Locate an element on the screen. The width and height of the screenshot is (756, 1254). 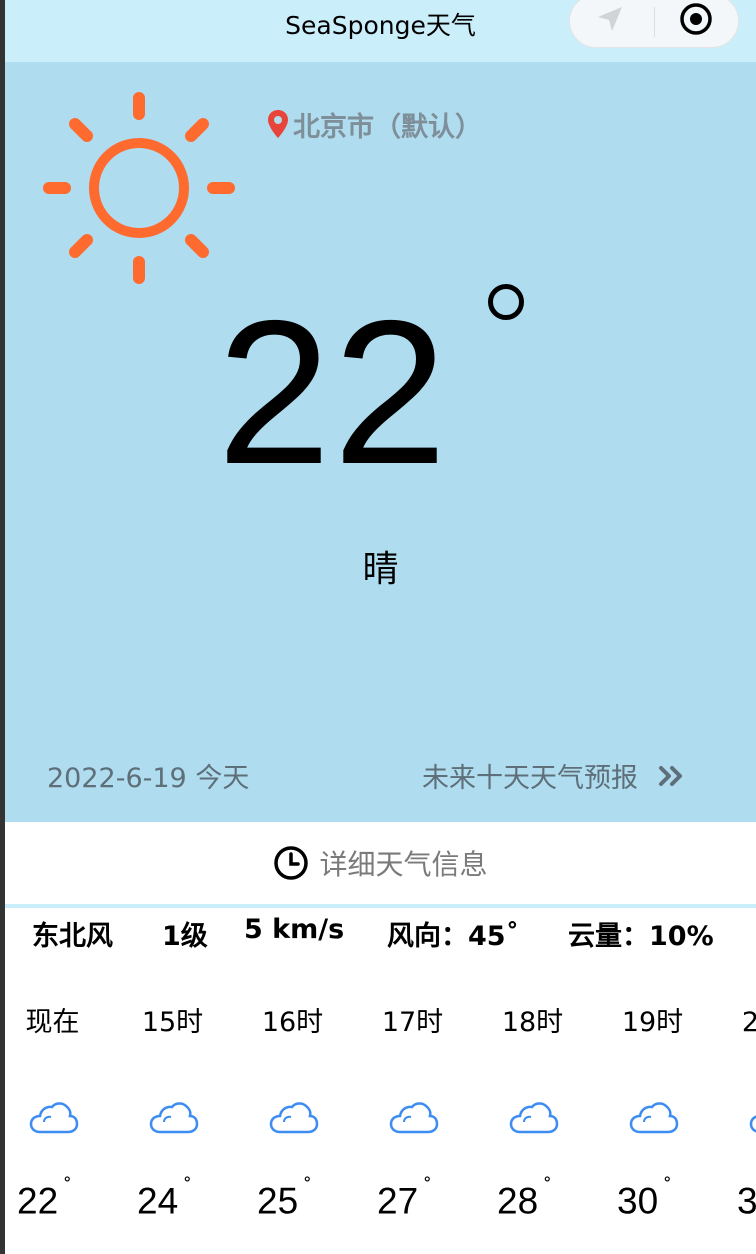
sun-icon is located at coordinates (139, 188).